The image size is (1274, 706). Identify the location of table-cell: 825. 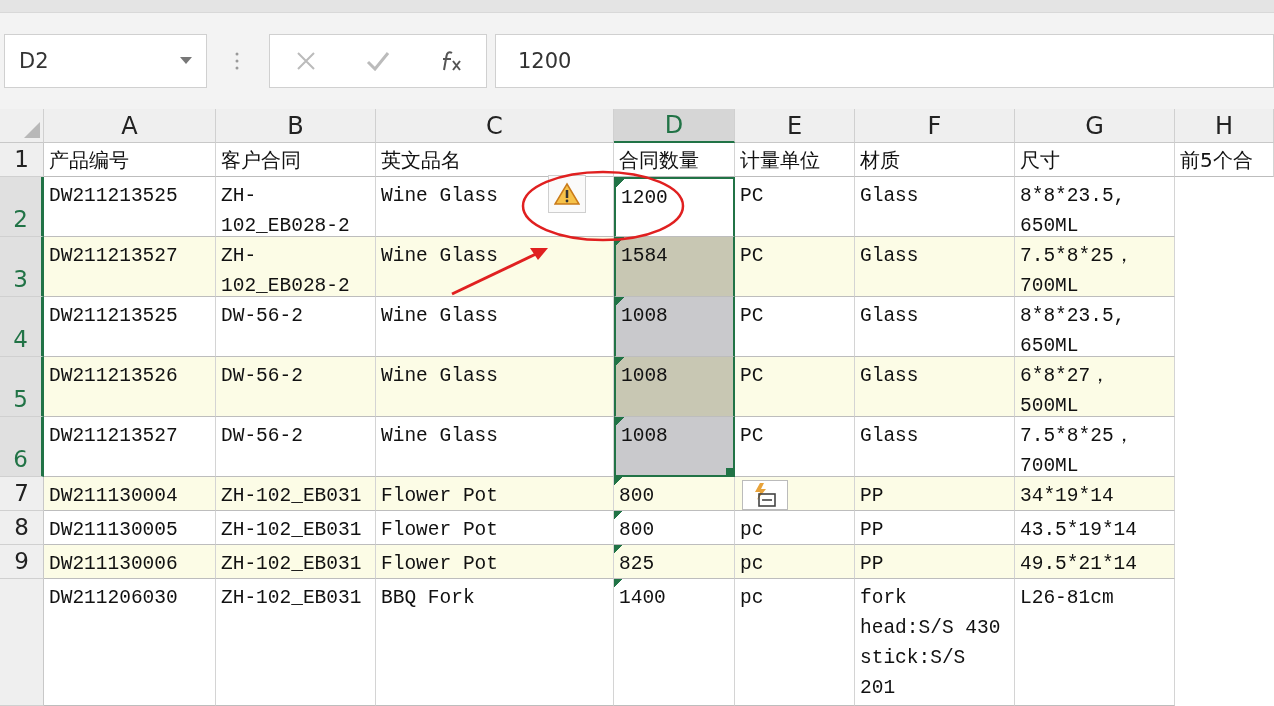
(674, 562).